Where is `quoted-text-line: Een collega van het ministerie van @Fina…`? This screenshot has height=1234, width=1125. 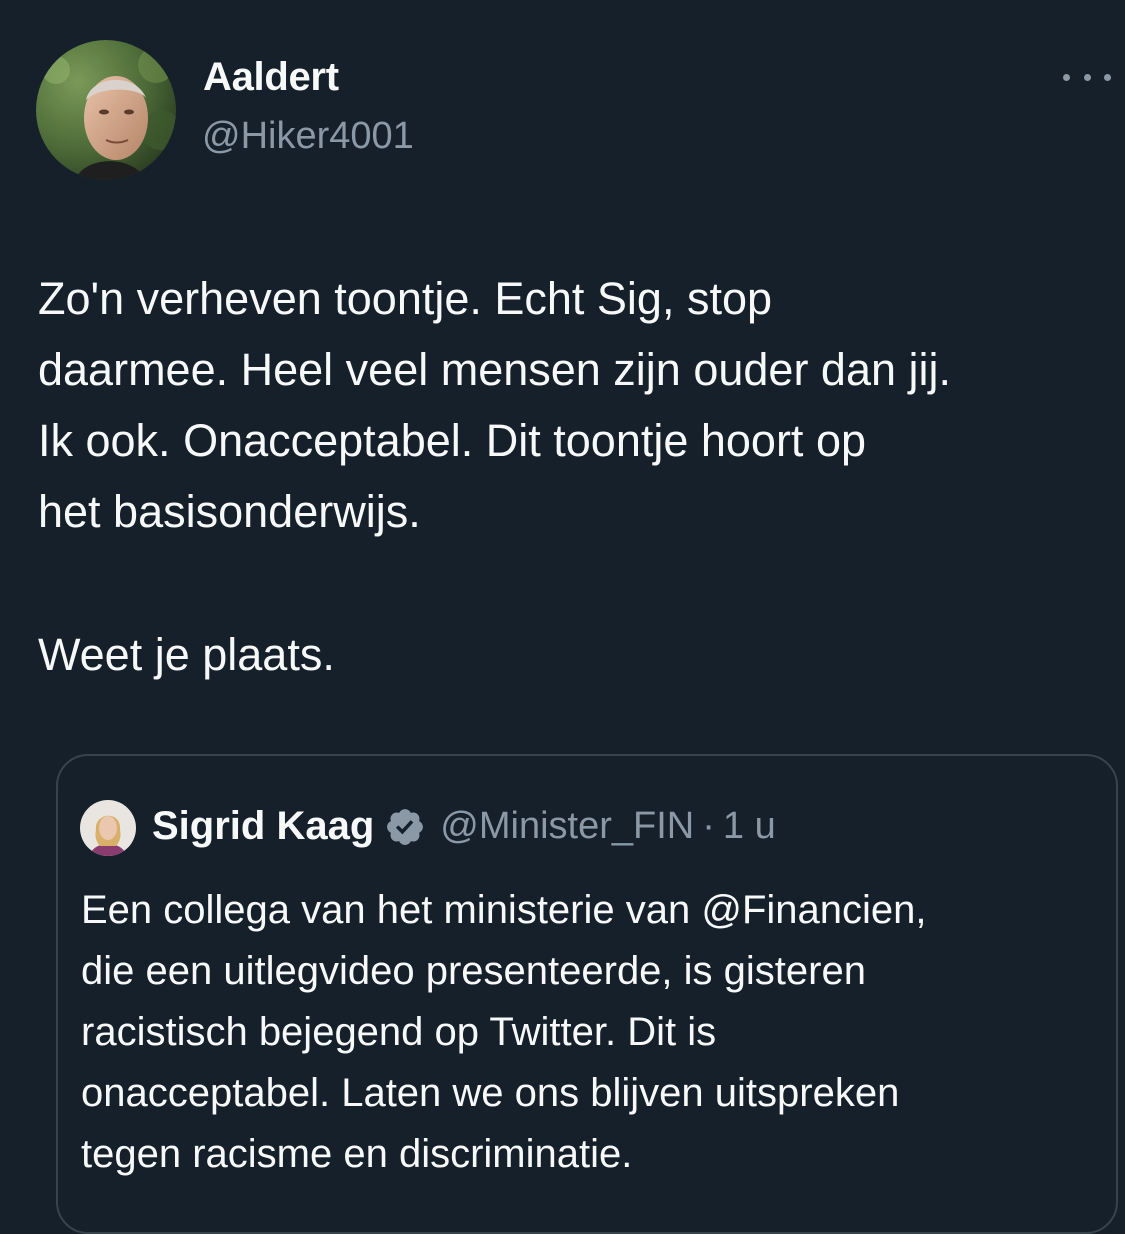
quoted-text-line: Een collega van het ministerie van @Fina… is located at coordinates (504, 910).